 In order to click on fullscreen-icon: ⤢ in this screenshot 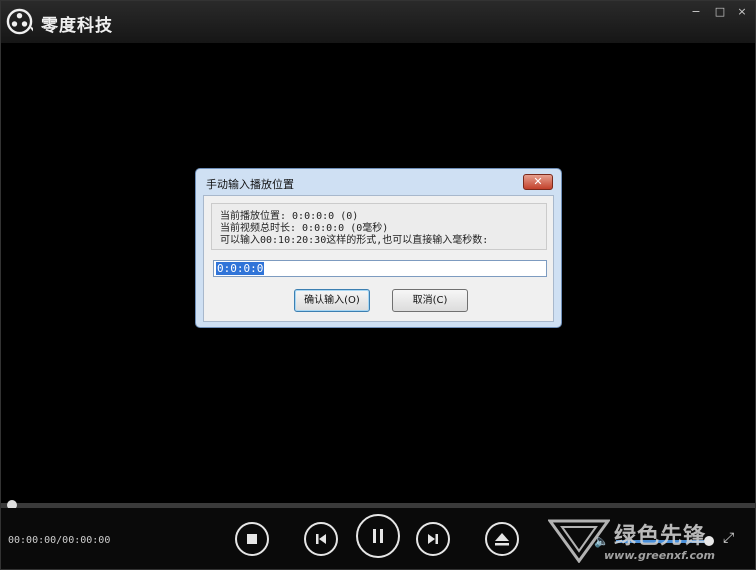, I will do `click(728, 538)`.